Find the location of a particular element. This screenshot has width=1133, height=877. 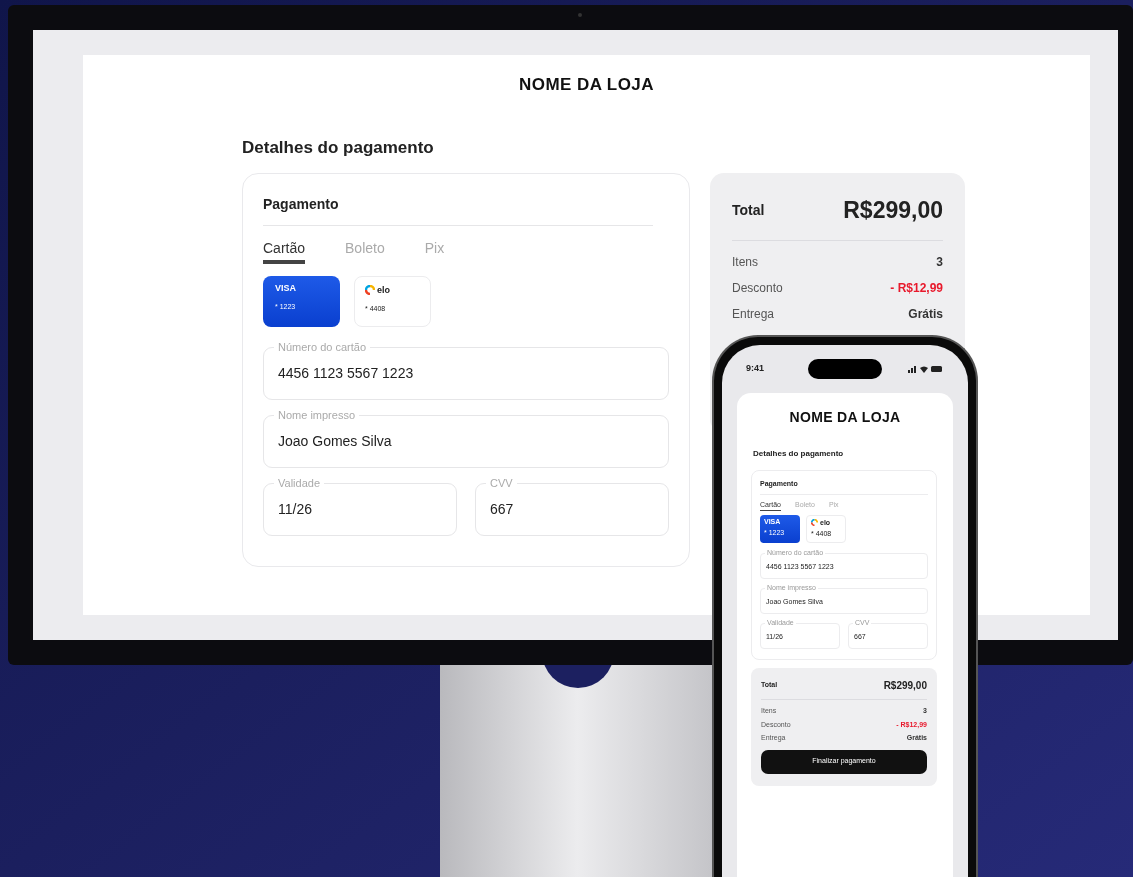

field-value: 11/26 is located at coordinates (295, 509).